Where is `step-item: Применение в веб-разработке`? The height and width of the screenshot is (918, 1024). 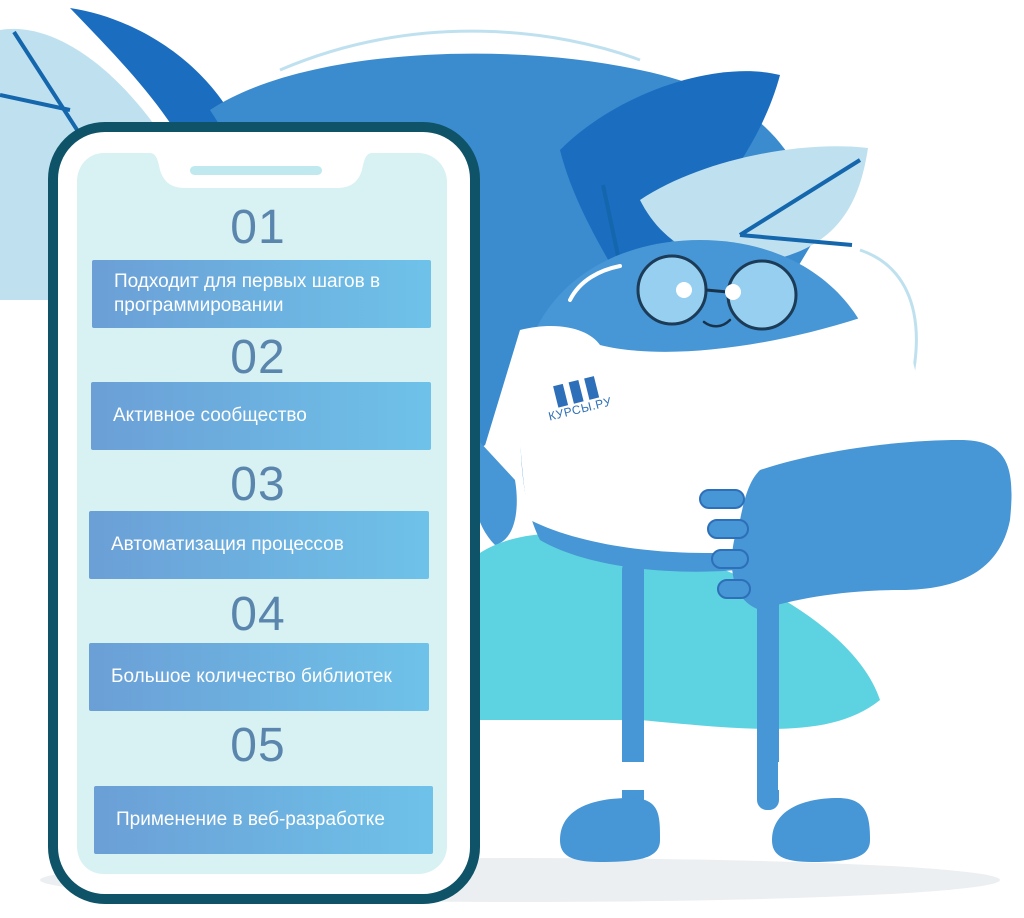
step-item: Применение в веб-разработке is located at coordinates (263, 820).